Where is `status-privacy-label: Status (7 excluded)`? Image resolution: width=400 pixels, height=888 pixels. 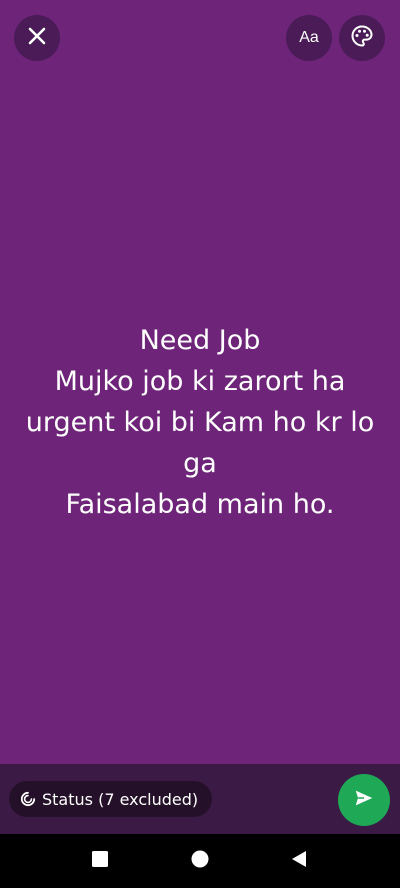
status-privacy-label: Status (7 excluded) is located at coordinates (120, 799).